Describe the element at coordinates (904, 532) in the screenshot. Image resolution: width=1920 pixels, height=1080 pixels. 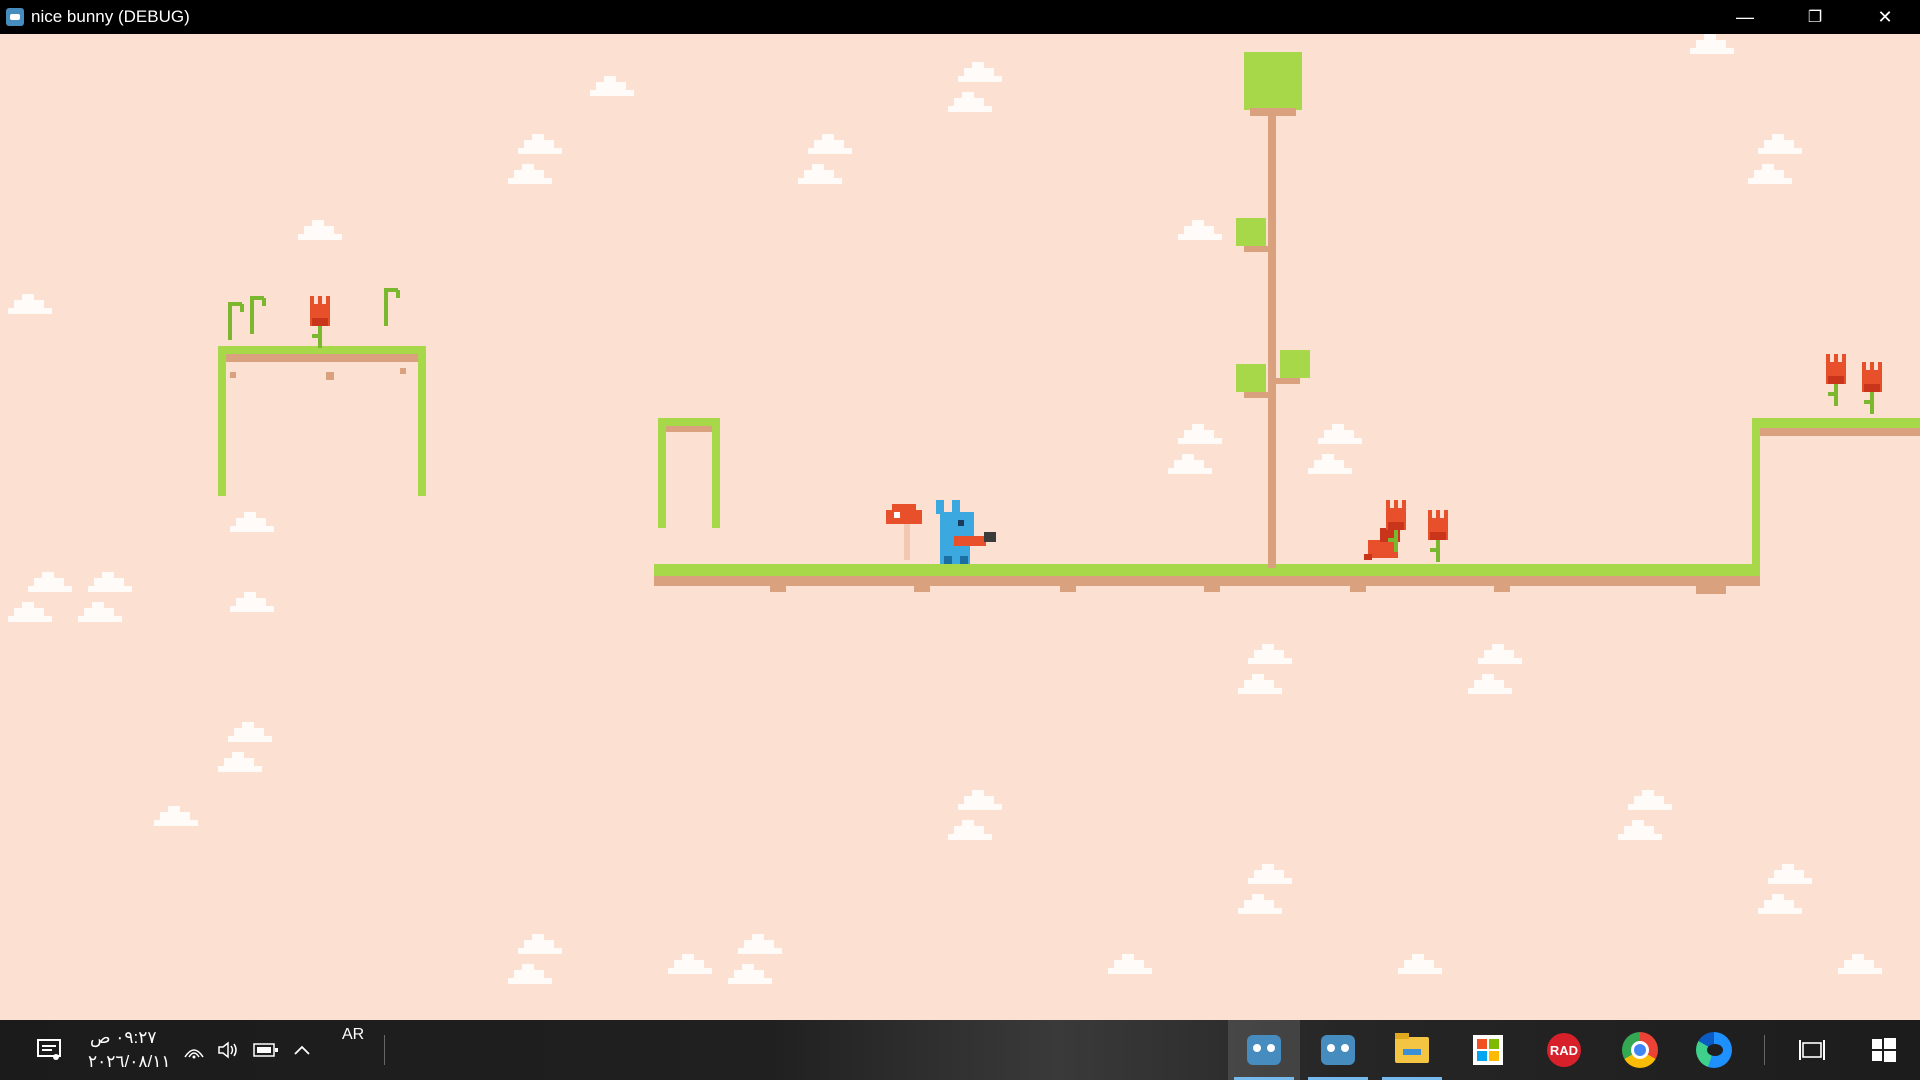
I see `mushroom` at that location.